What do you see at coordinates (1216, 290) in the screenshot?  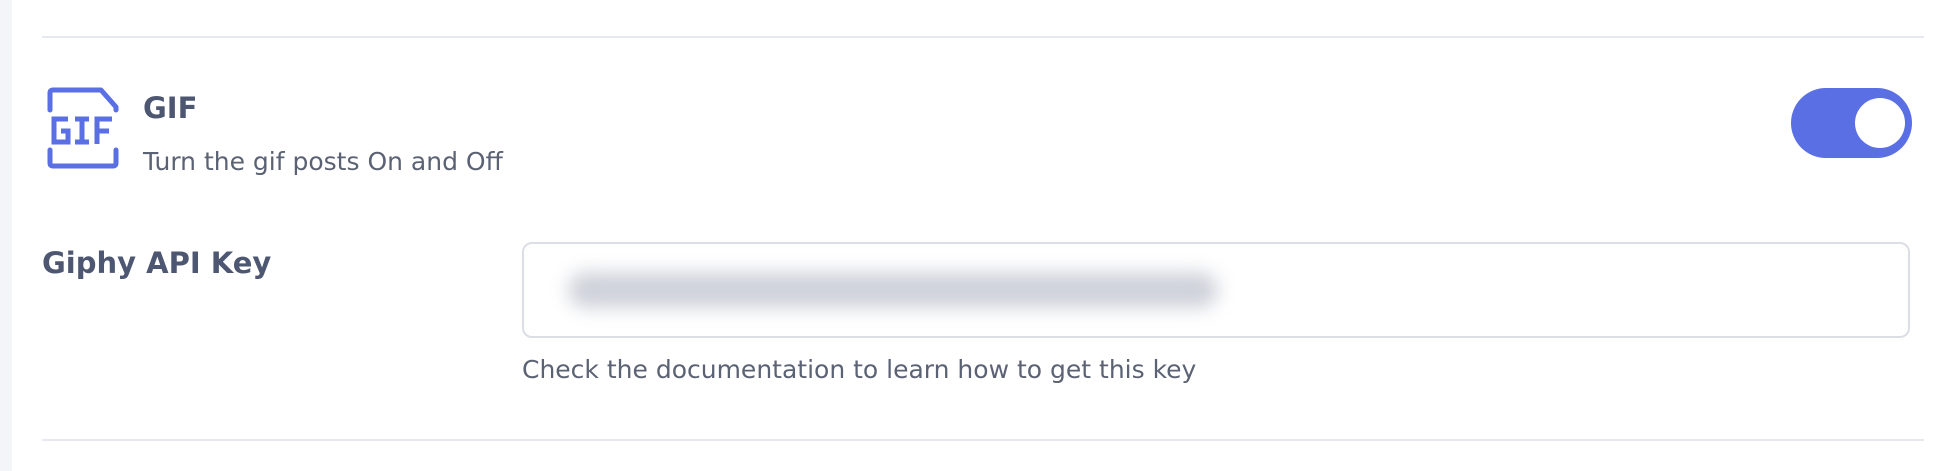 I see `giphy-api-key-input` at bounding box center [1216, 290].